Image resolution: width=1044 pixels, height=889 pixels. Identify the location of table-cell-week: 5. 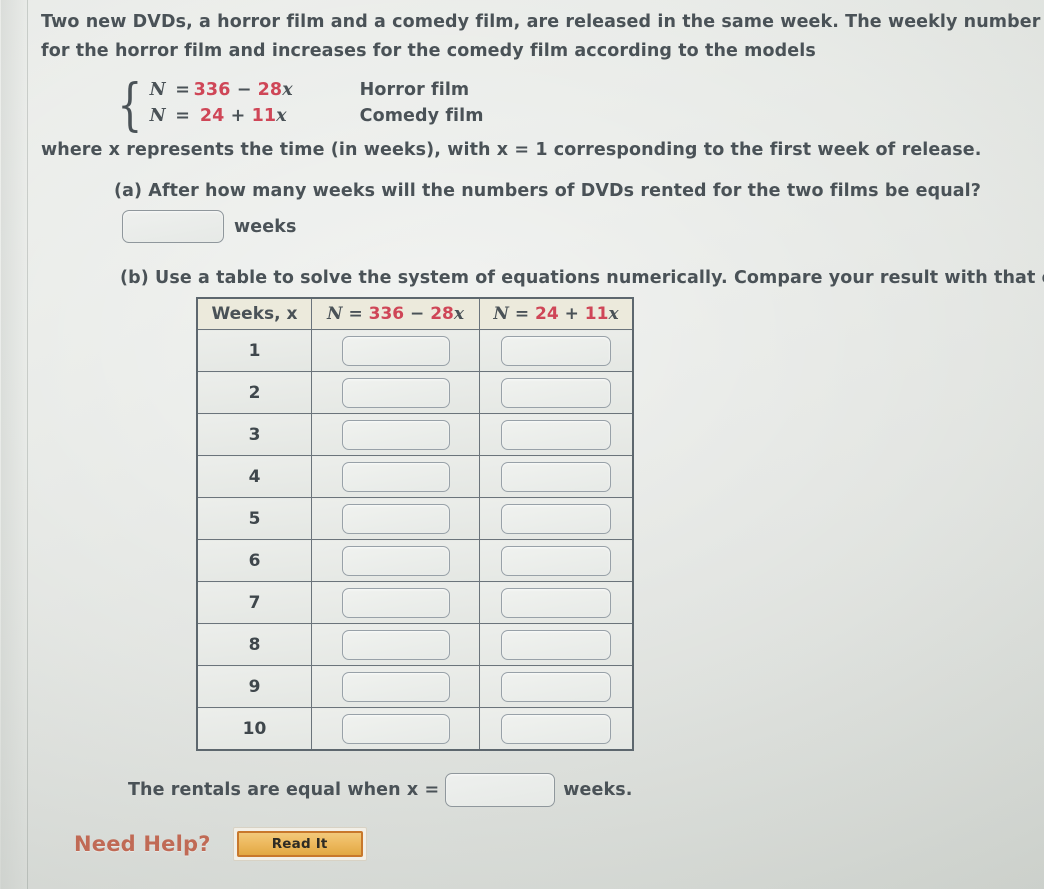
(254, 518).